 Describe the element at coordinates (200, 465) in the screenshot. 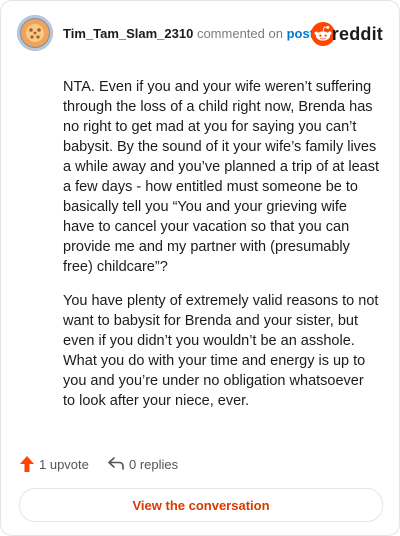

I see `comment-footer: 1 upvote 0 replies` at that location.